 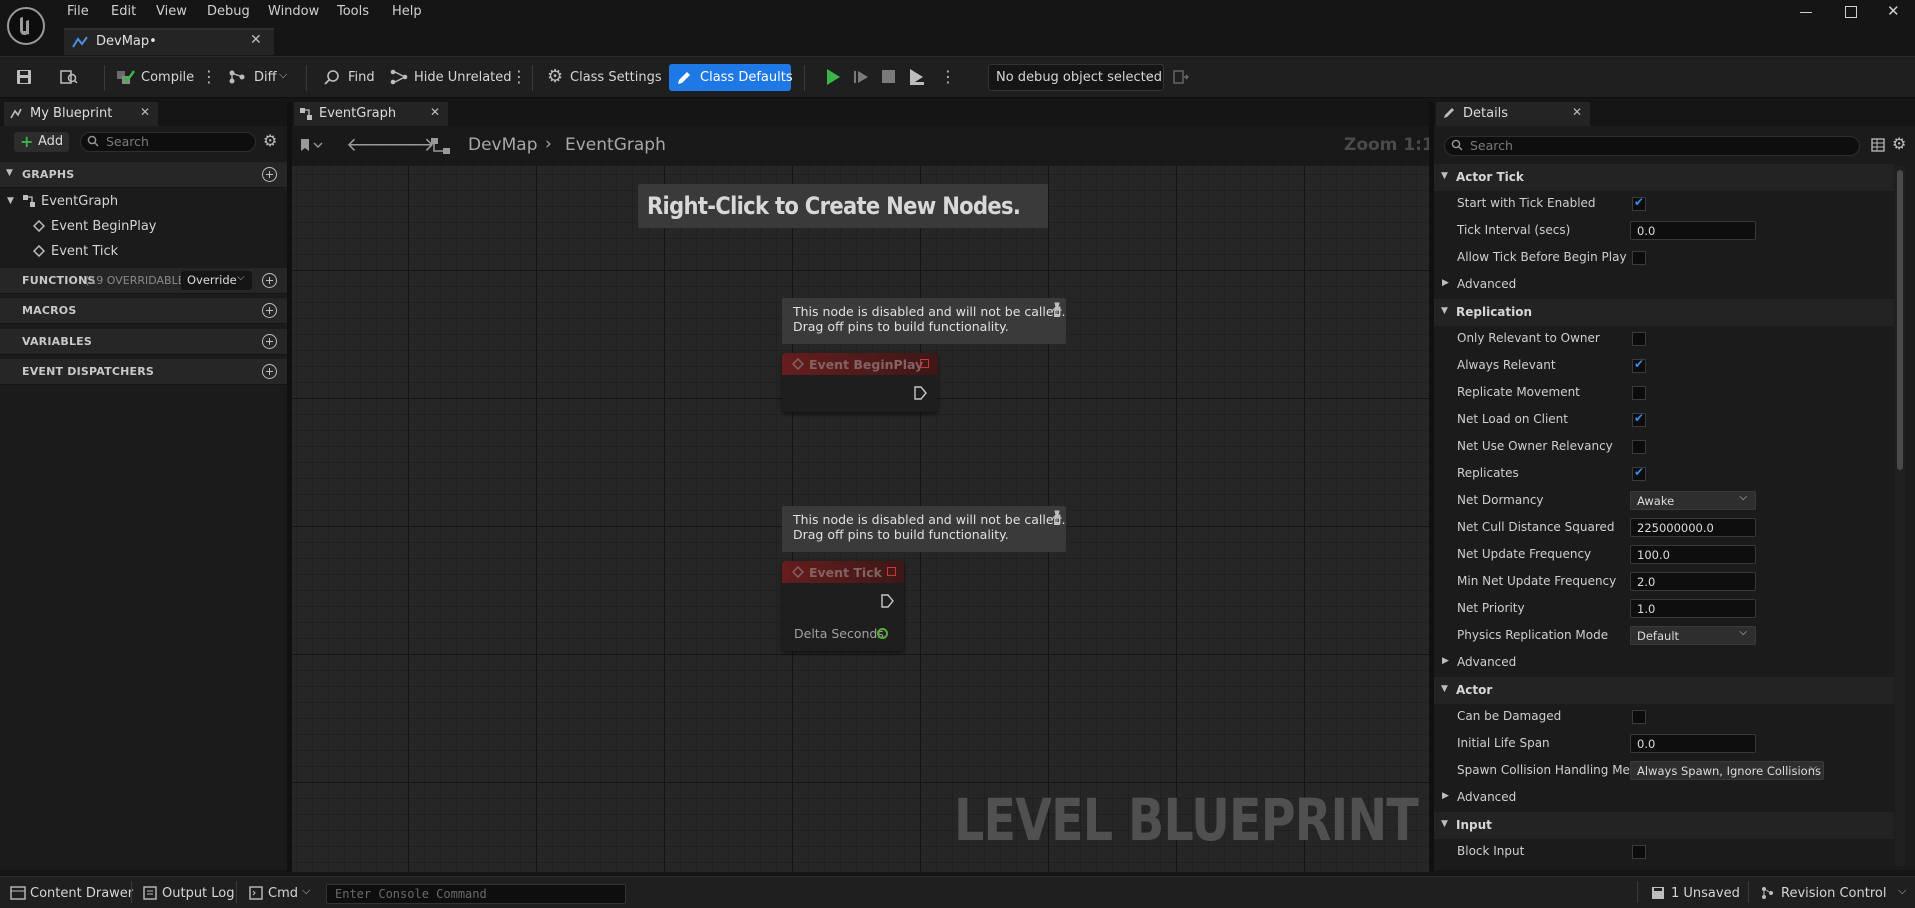 I want to click on min-net-update-input: 2.0, so click(x=1693, y=581).